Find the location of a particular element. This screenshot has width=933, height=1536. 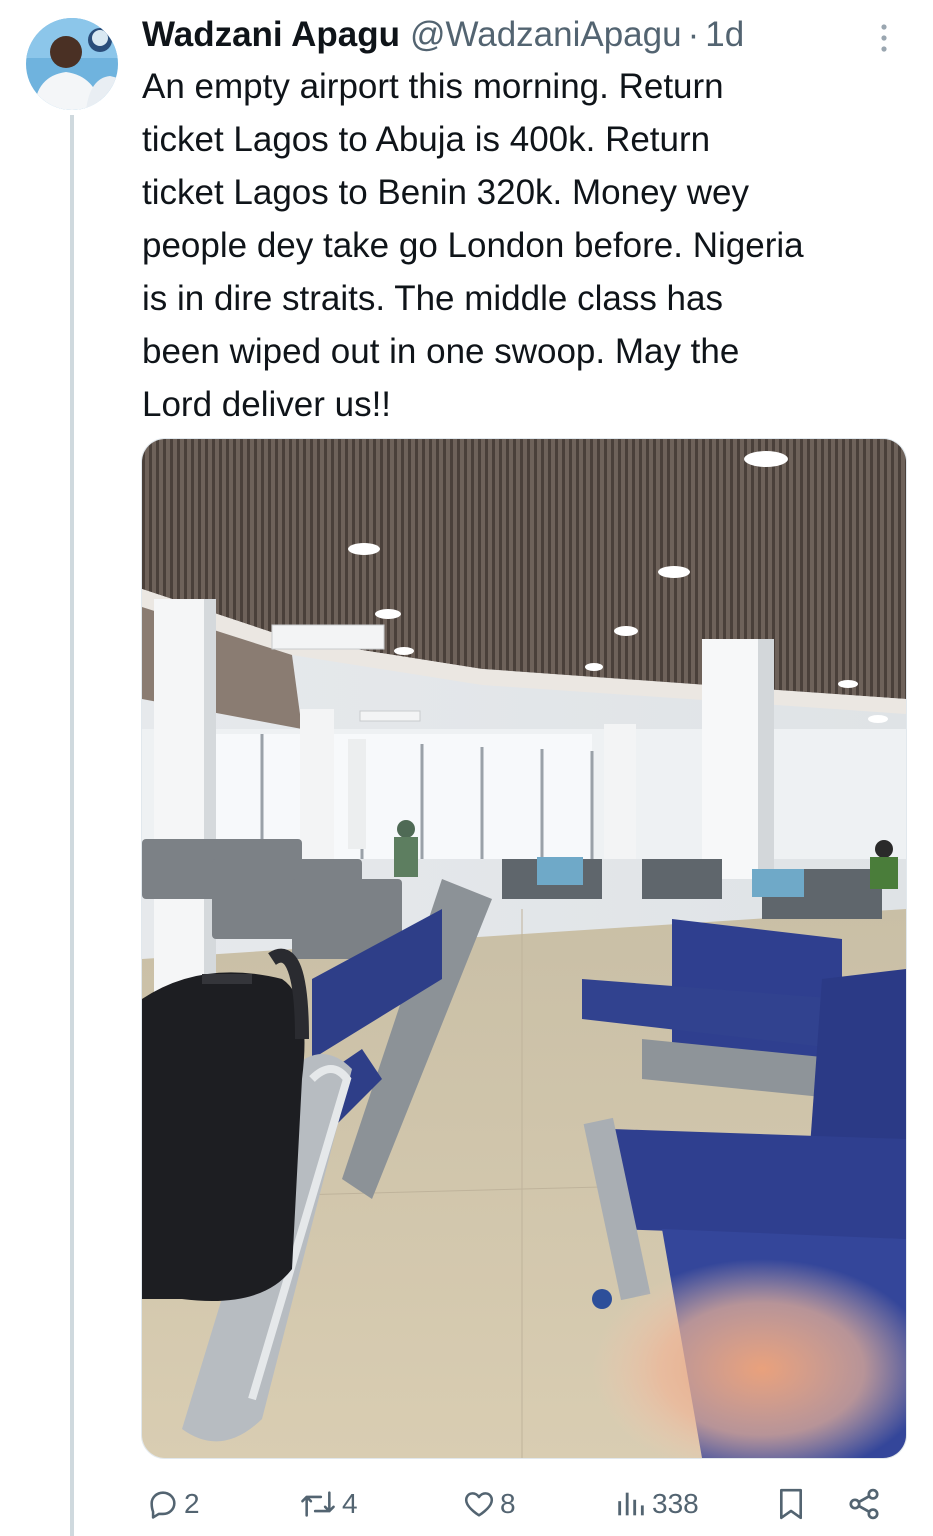

timestamp: 1d is located at coordinates (724, 35).